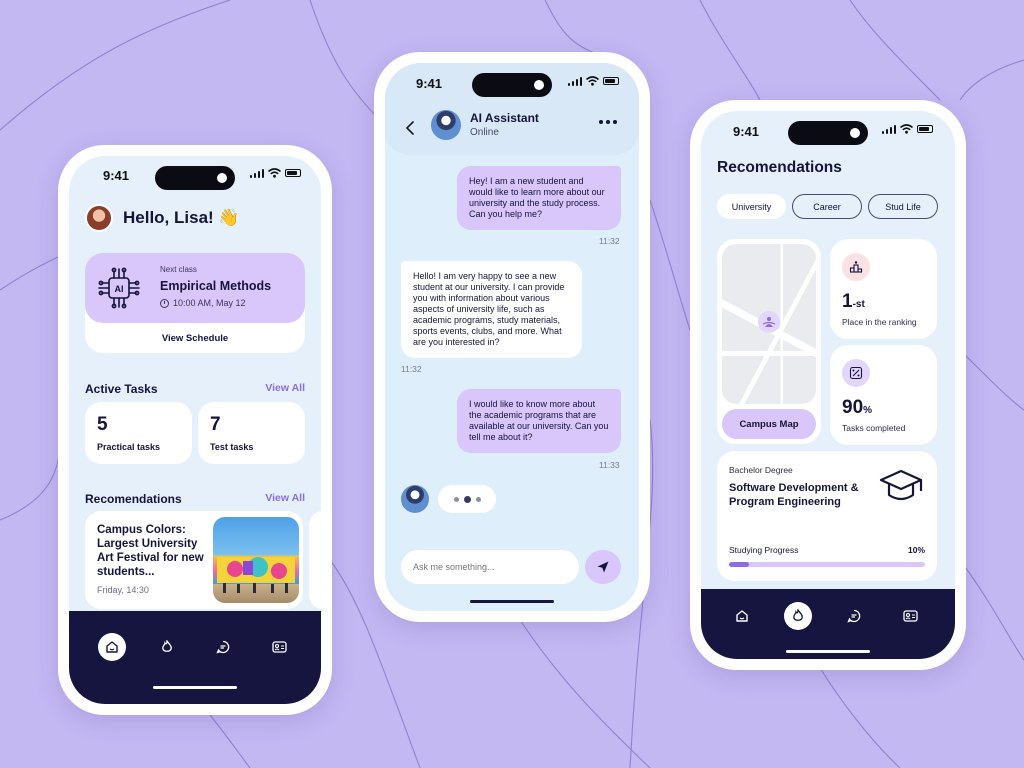  I want to click on tasks-completed-card: 90% Tasks completed, so click(883, 395).